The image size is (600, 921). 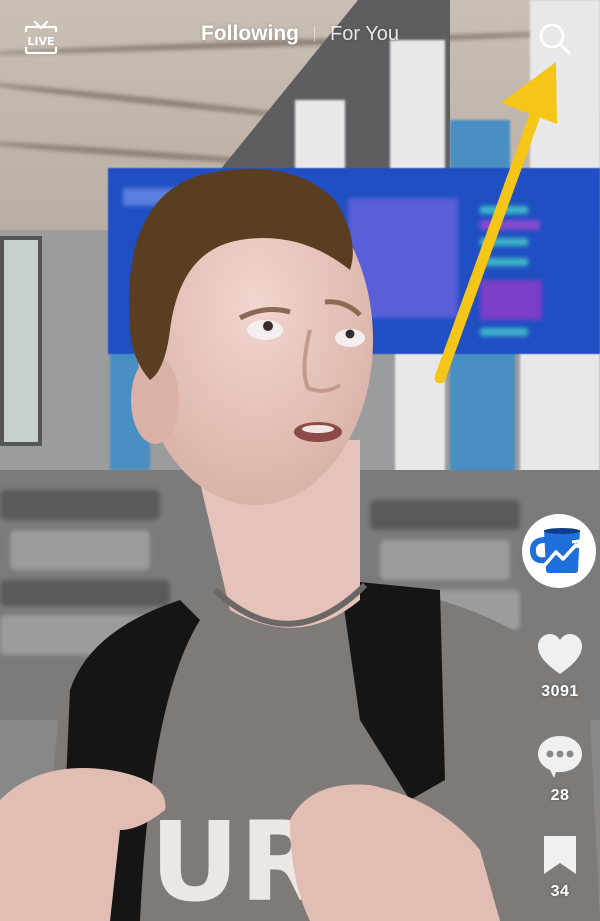 I want to click on feed-tabs: Following For You, so click(x=300, y=34).